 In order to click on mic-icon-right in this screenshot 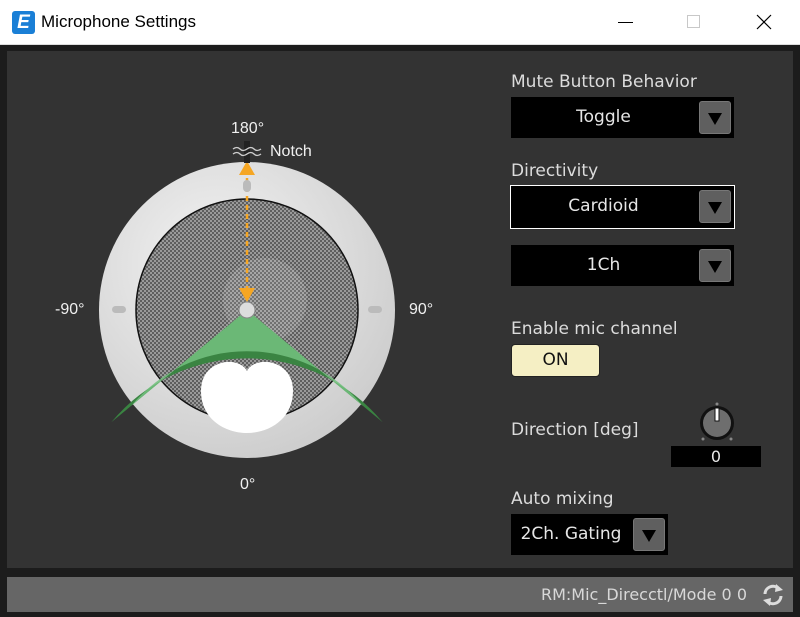, I will do `click(375, 309)`.